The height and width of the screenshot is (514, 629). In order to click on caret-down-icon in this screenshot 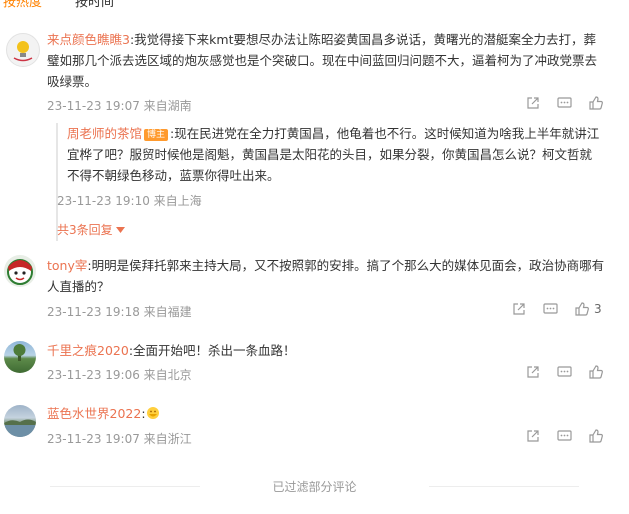, I will do `click(121, 230)`.